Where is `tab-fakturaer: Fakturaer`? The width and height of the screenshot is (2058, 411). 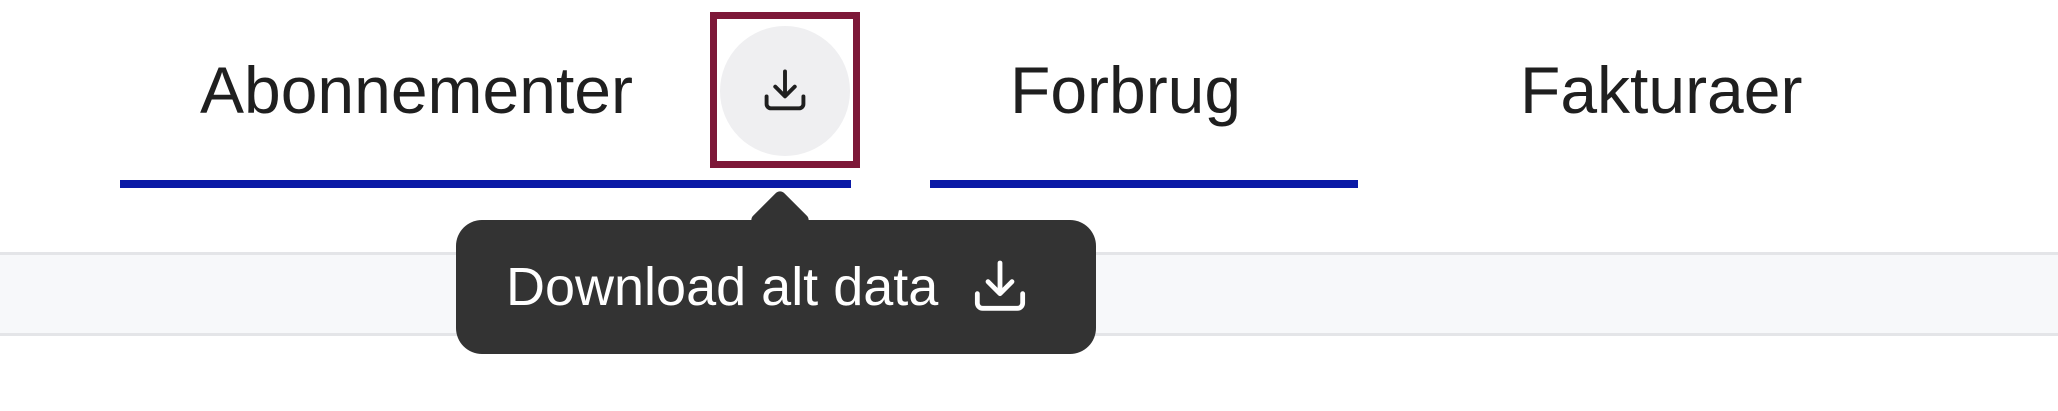
tab-fakturaer: Fakturaer is located at coordinates (1675, 95).